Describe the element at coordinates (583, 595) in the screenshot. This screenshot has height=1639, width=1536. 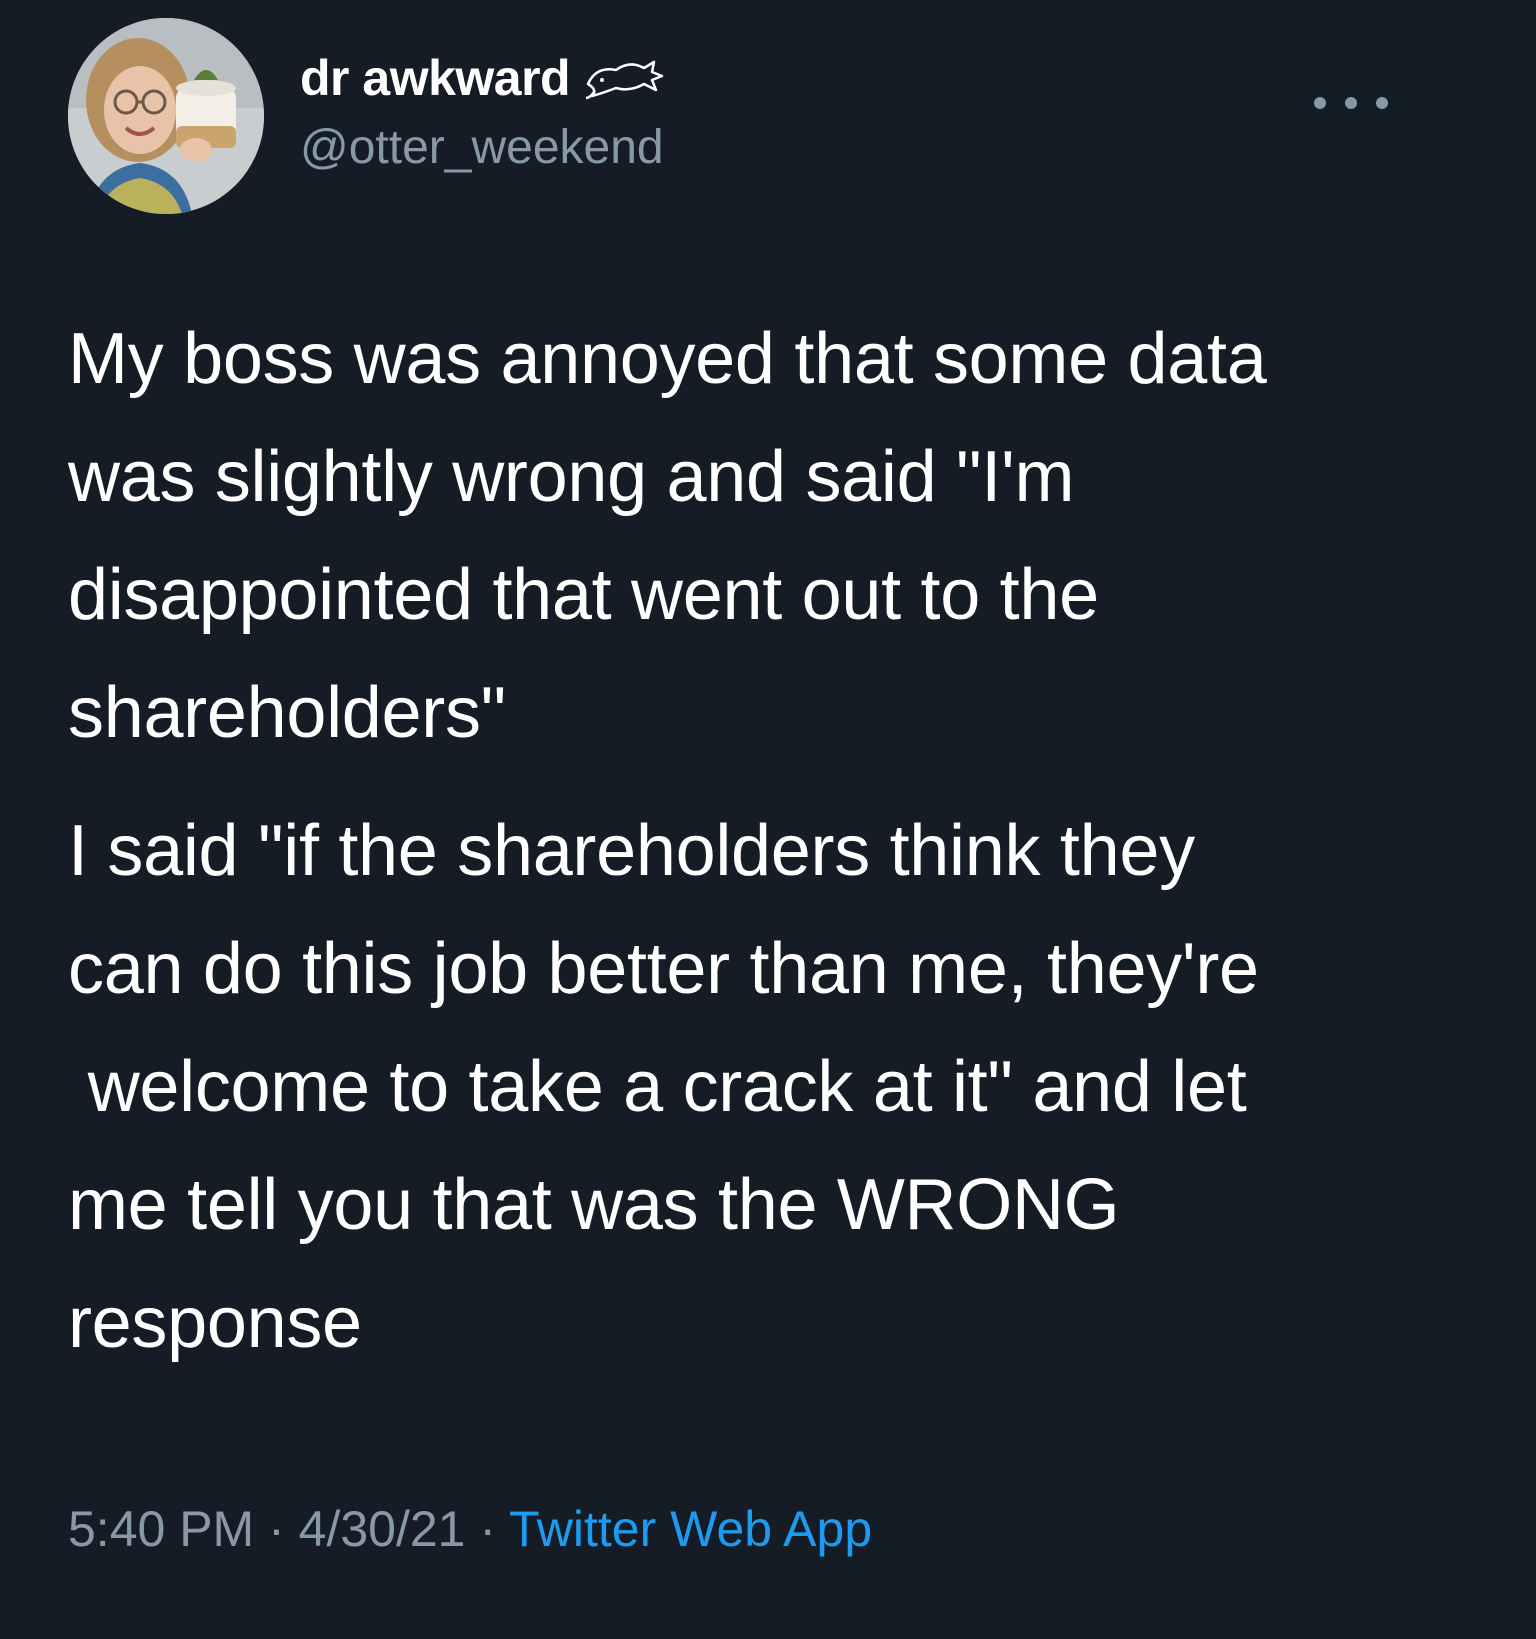
I see `tweet-line: disappointed that went out to the` at that location.